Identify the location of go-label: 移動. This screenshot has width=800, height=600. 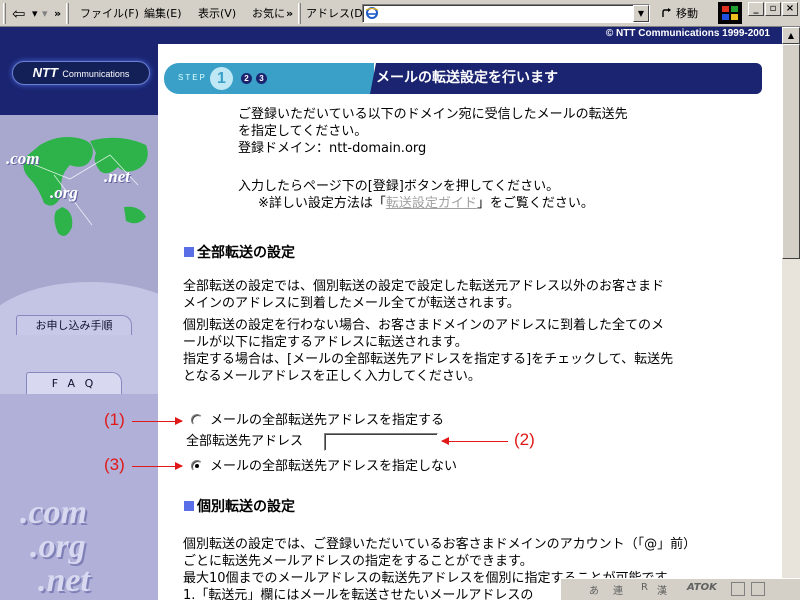
(687, 13).